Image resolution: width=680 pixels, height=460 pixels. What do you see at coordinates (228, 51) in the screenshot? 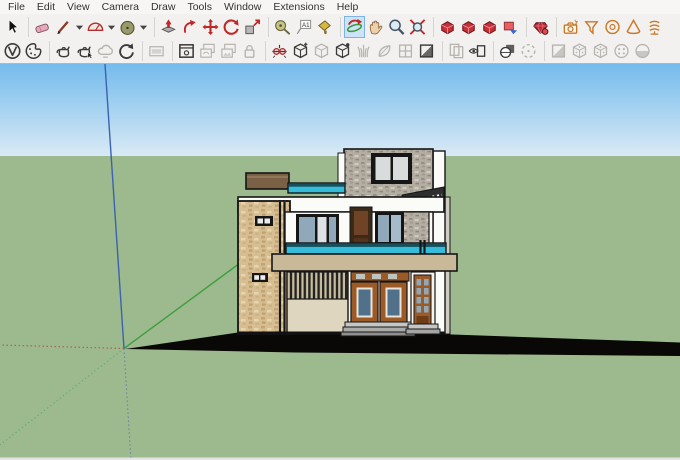
I see `vray-pack-project-icon` at bounding box center [228, 51].